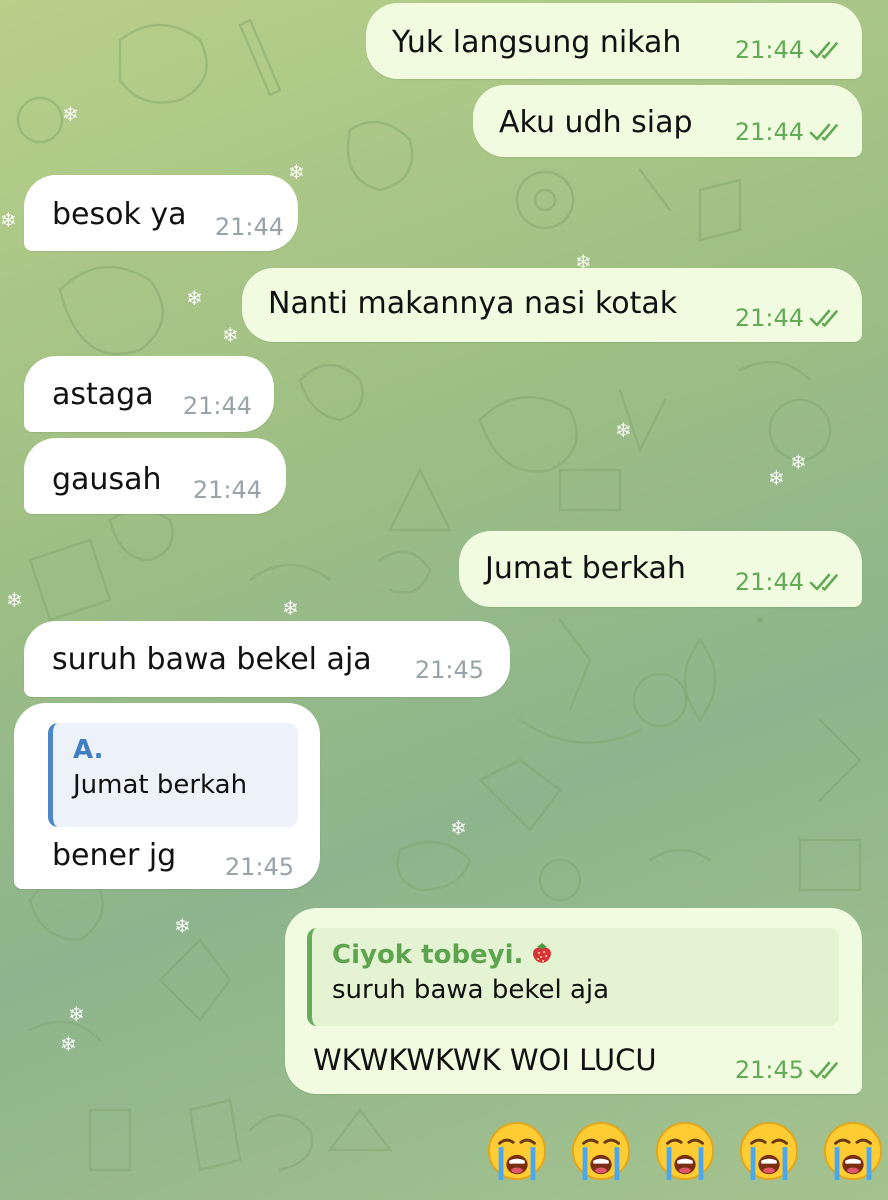  I want to click on incoming-message: gausah 21:44, so click(155, 476).